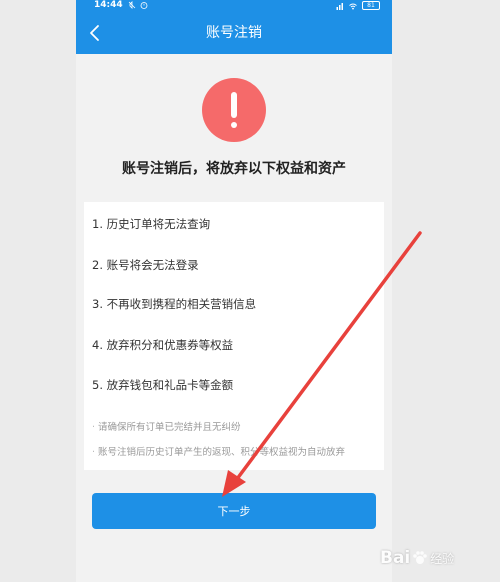  I want to click on signal-icon, so click(339, 6).